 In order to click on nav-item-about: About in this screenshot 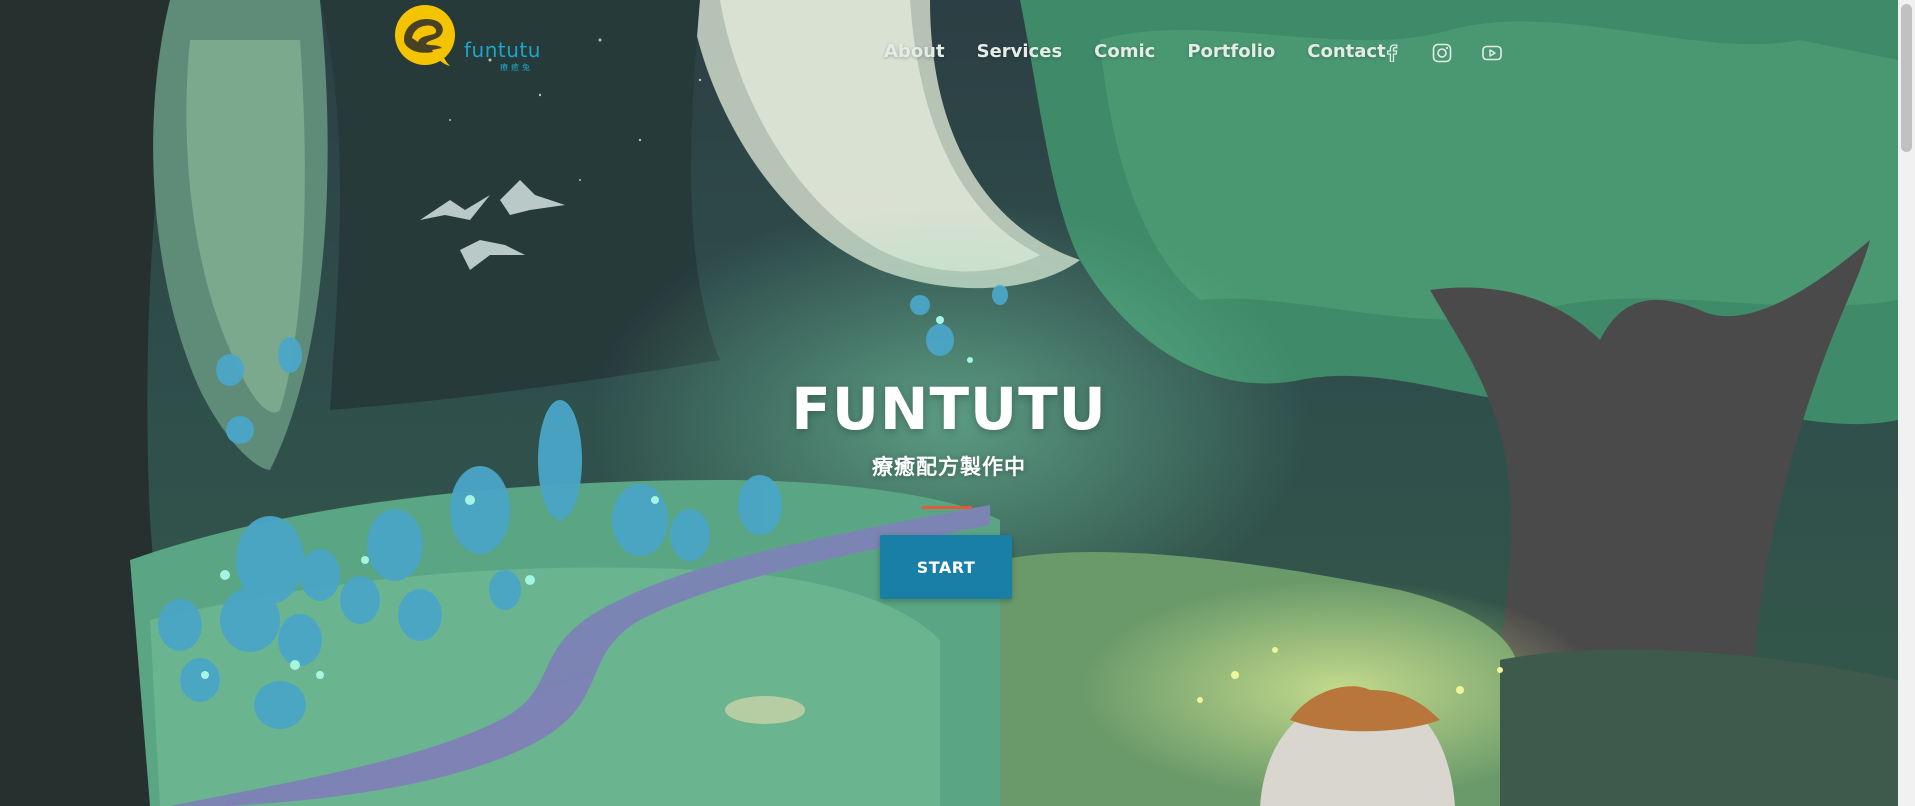, I will do `click(914, 51)`.